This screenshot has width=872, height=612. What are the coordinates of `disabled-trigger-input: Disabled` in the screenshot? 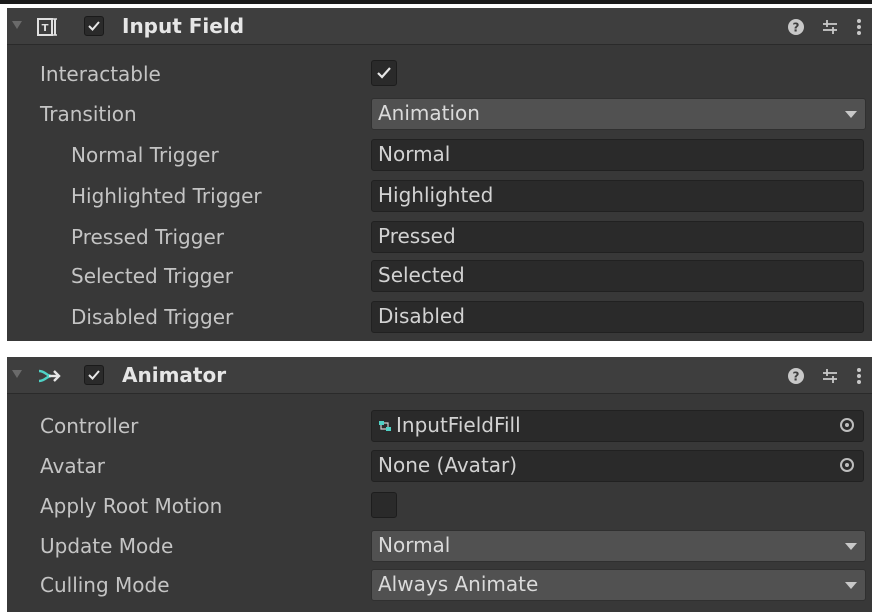 It's located at (617, 317).